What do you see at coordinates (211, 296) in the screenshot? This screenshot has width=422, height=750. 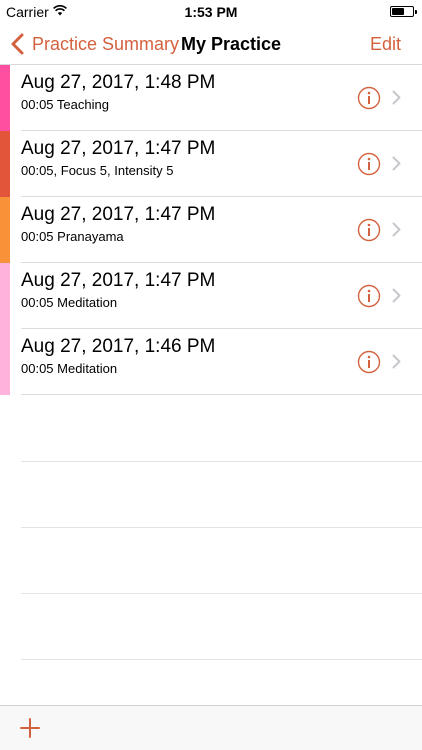 I see `list-item: Aug 27, 2017, 1:47 PM 00:05 Meditation` at bounding box center [211, 296].